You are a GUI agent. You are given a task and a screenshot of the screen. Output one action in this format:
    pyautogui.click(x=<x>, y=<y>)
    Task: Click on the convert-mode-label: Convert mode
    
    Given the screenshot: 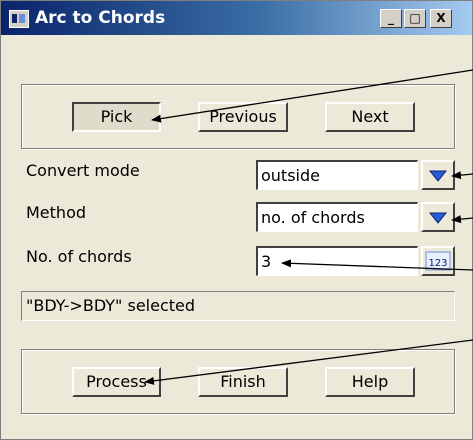 What is the action you would take?
    pyautogui.click(x=83, y=170)
    